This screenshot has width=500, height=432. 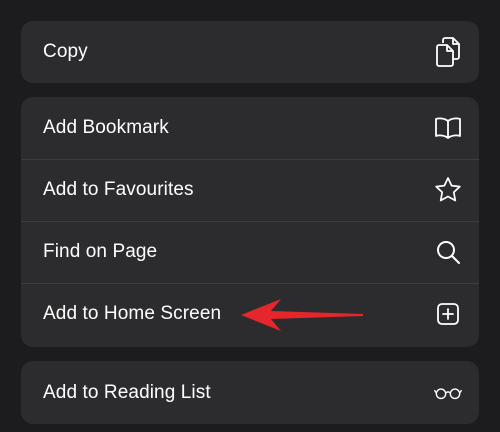 What do you see at coordinates (100, 251) in the screenshot?
I see `menu-item-label: Find on Page` at bounding box center [100, 251].